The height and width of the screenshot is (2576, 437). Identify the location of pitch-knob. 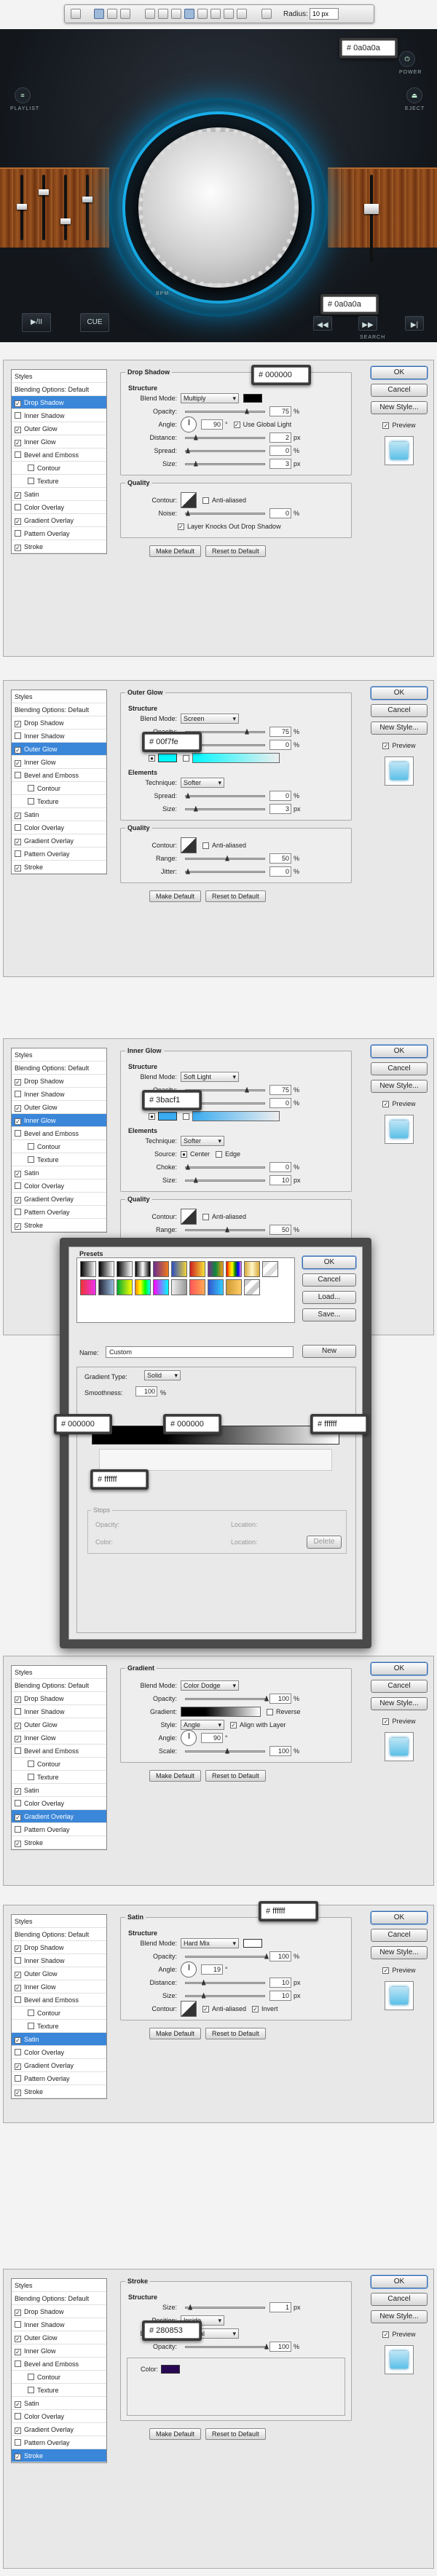
(371, 209).